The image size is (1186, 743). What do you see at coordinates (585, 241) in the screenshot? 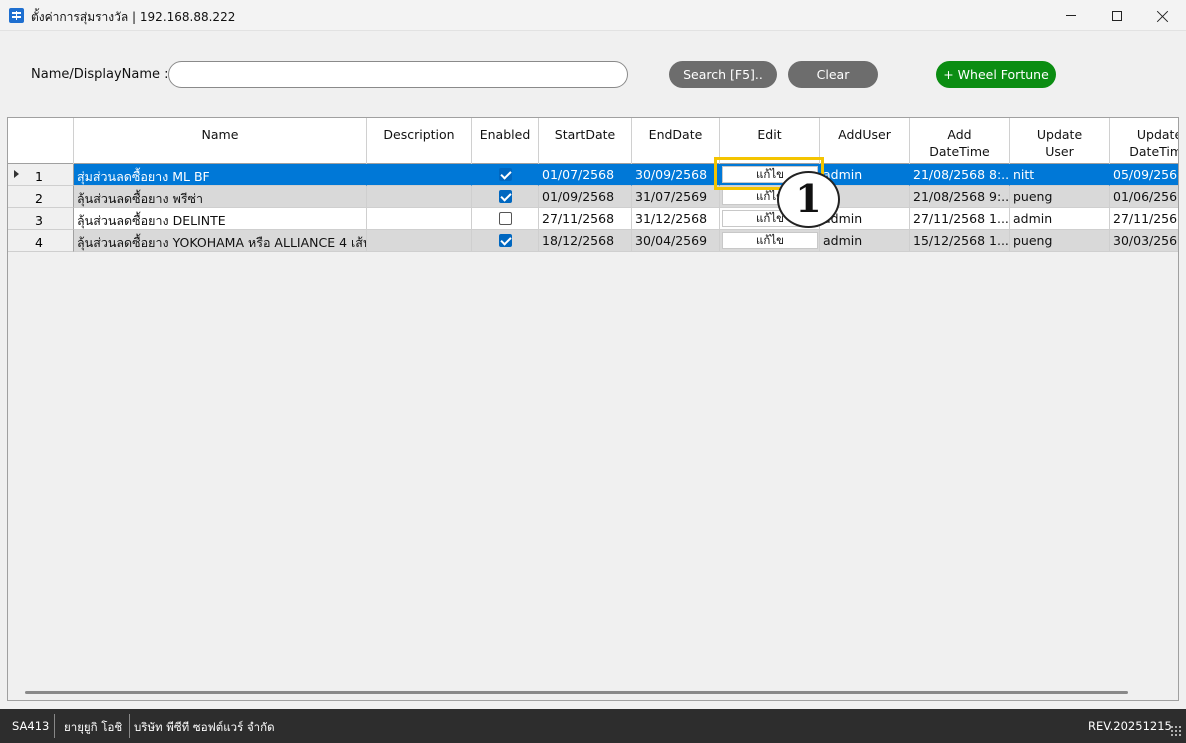
I see `cell-start: 18/12/2568` at bounding box center [585, 241].